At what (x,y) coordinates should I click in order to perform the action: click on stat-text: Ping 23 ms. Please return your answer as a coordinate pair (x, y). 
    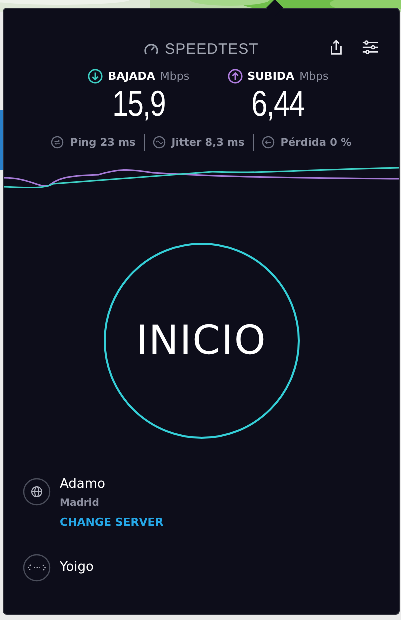
    Looking at the image, I should click on (103, 142).